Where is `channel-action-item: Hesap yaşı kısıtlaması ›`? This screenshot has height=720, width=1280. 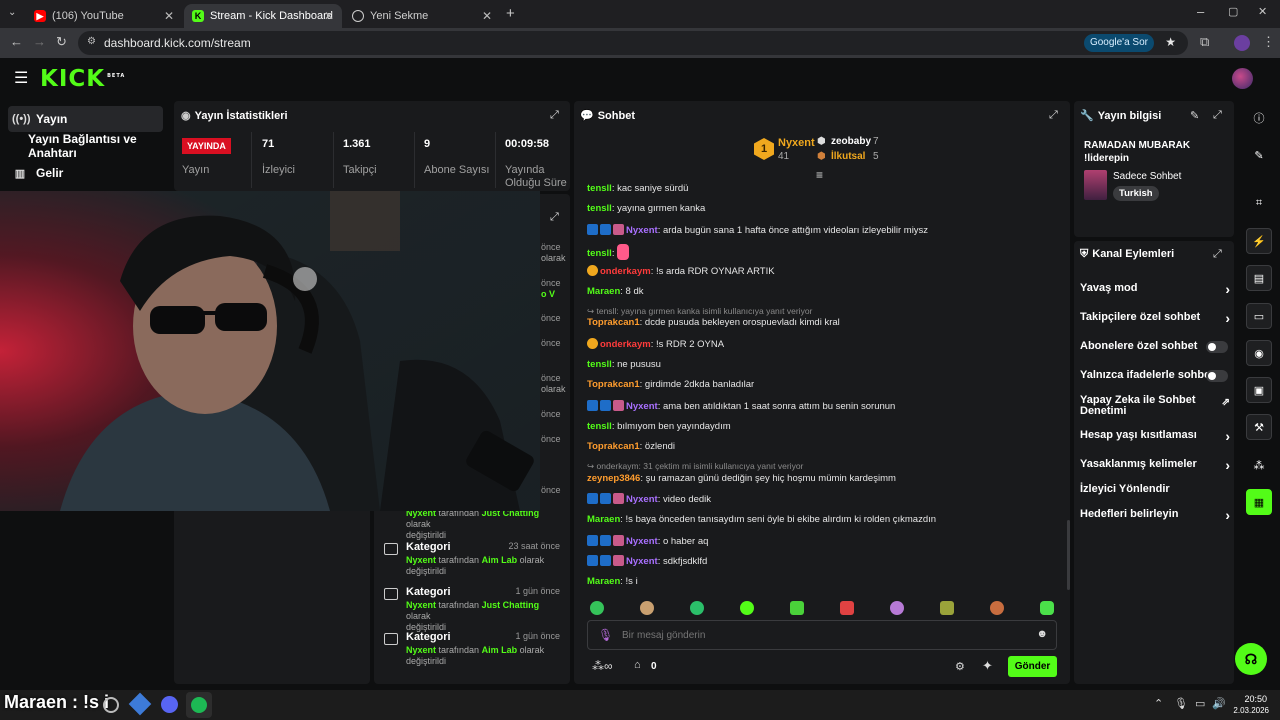
channel-action-item: Hesap yaşı kısıtlaması › is located at coordinates (1155, 436).